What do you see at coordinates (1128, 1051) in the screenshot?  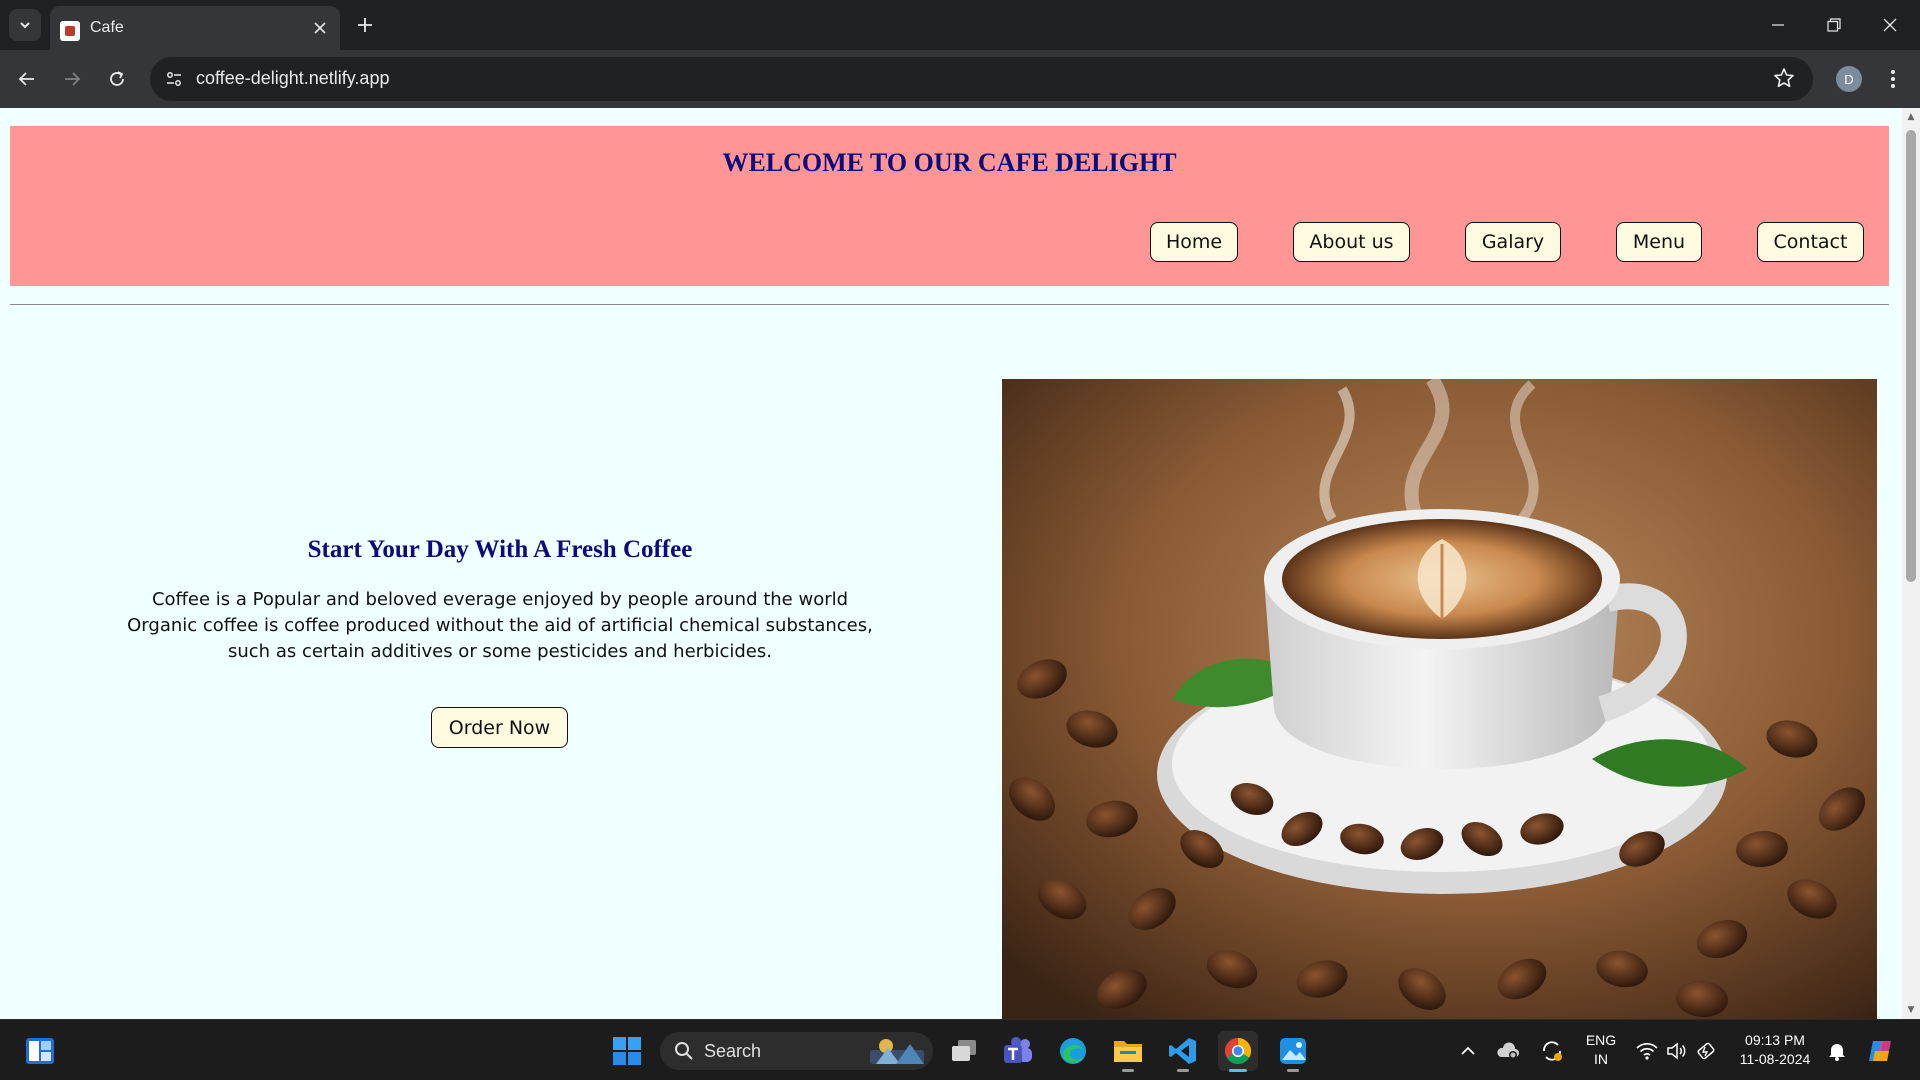 I see `file-explorer-icon` at bounding box center [1128, 1051].